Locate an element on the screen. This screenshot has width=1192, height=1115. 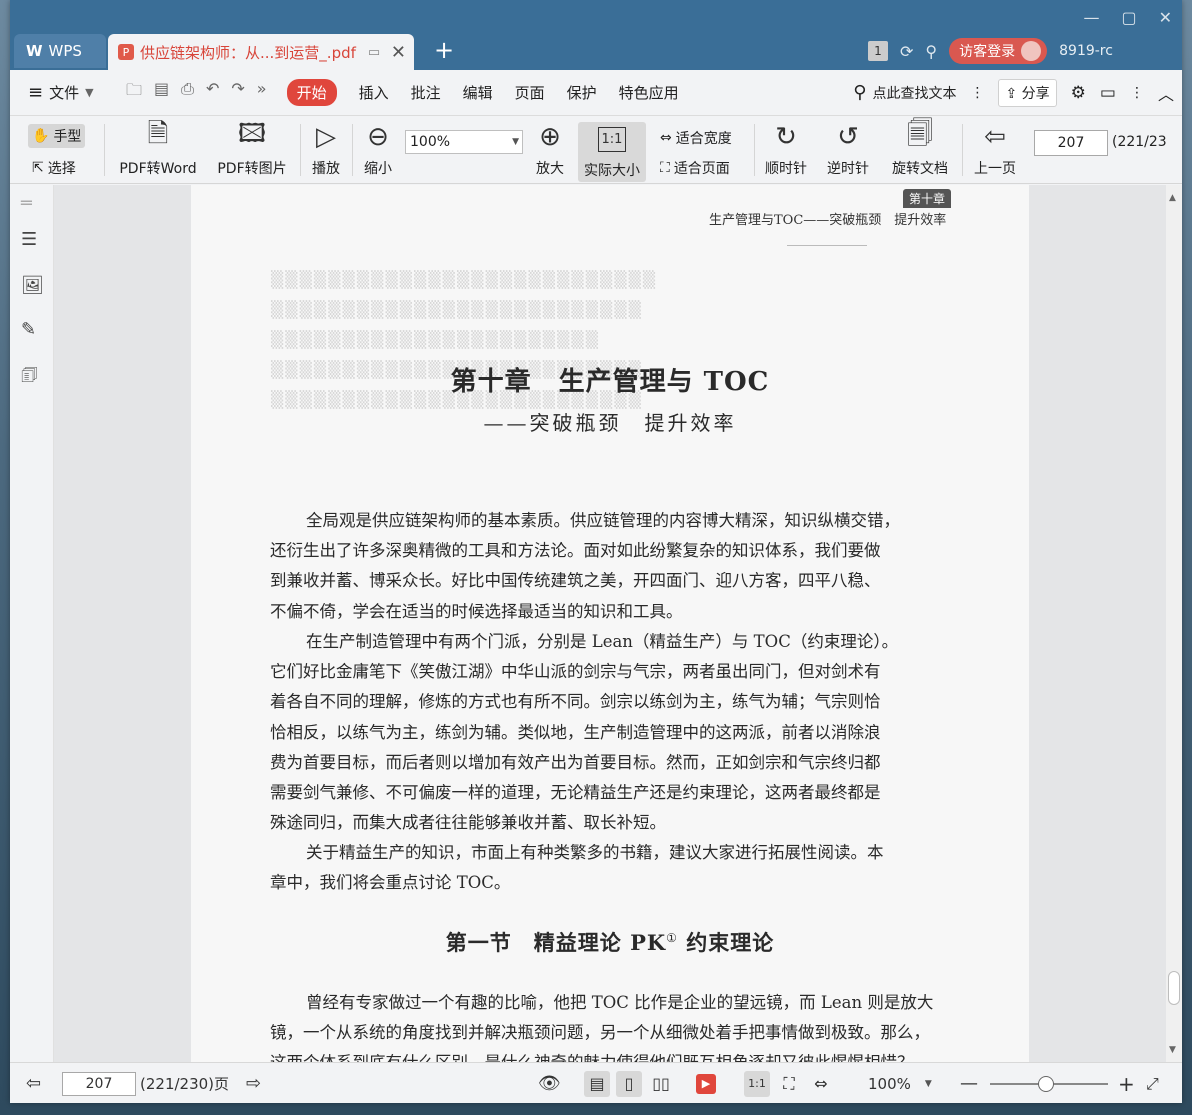
share-button: ⇪ 分享 is located at coordinates (1027, 92).